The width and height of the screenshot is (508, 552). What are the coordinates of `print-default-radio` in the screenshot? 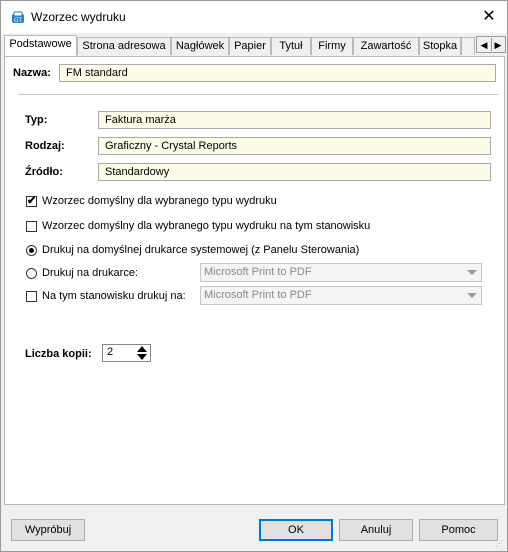 It's located at (31, 250).